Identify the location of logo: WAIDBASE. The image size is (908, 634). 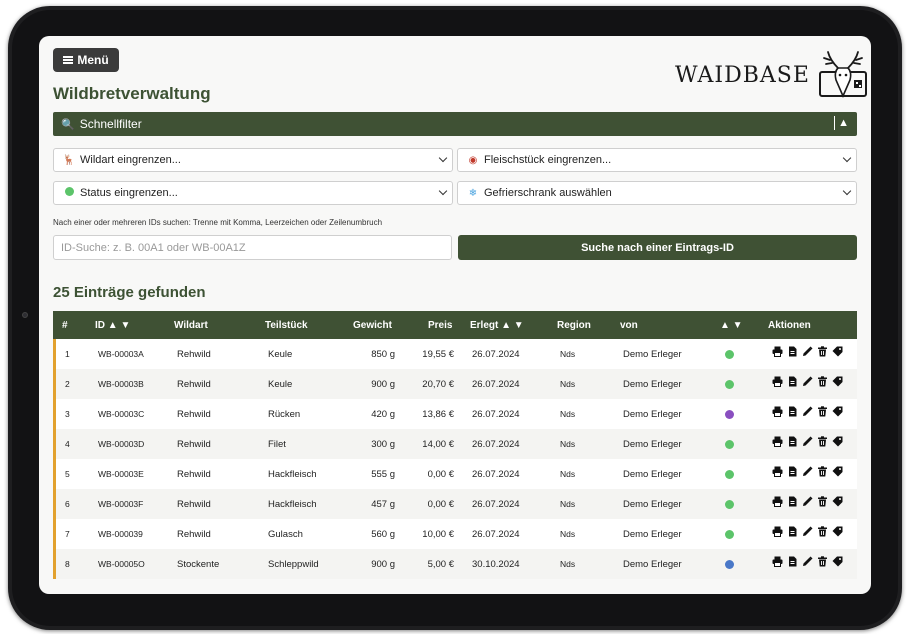
(773, 75).